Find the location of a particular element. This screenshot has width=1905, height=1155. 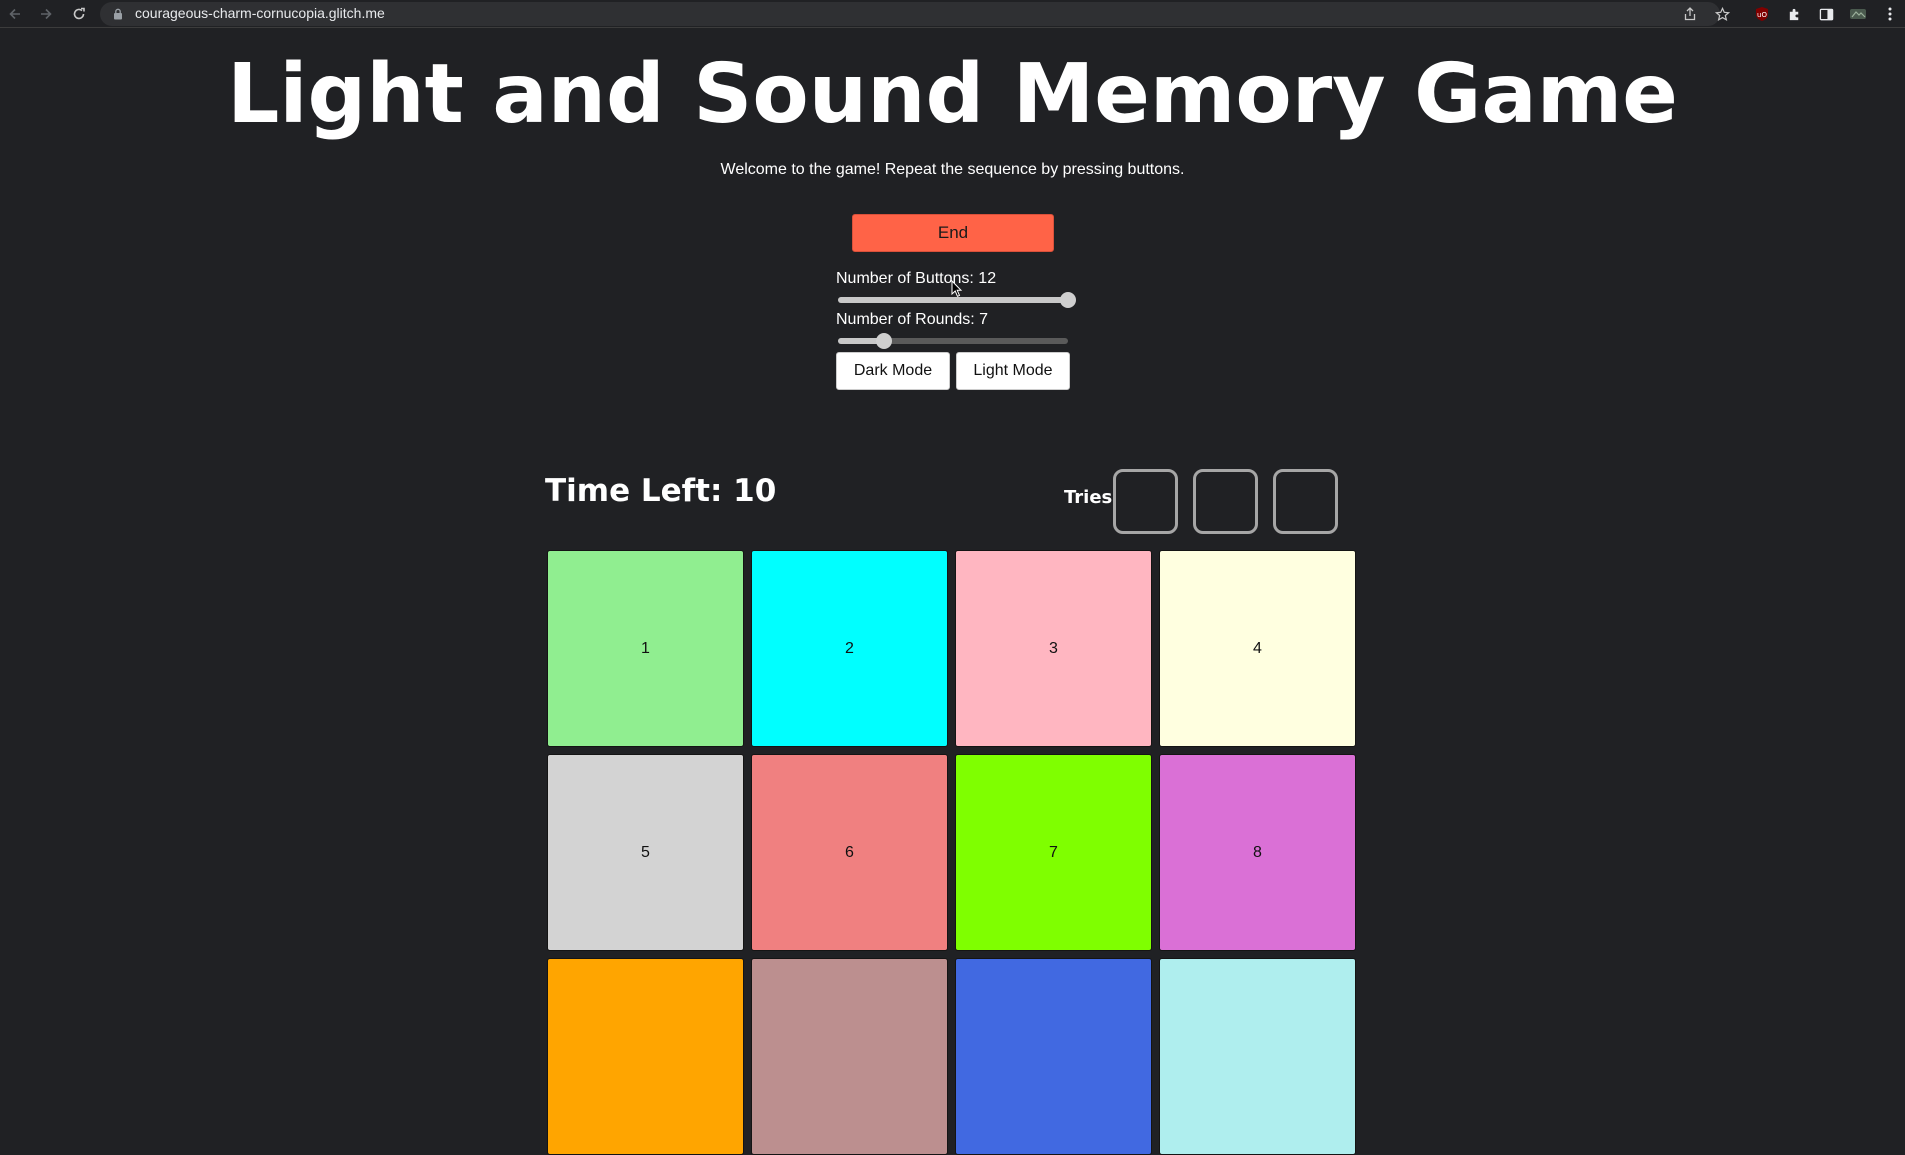

buttons-slider-thumb is located at coordinates (1068, 300).